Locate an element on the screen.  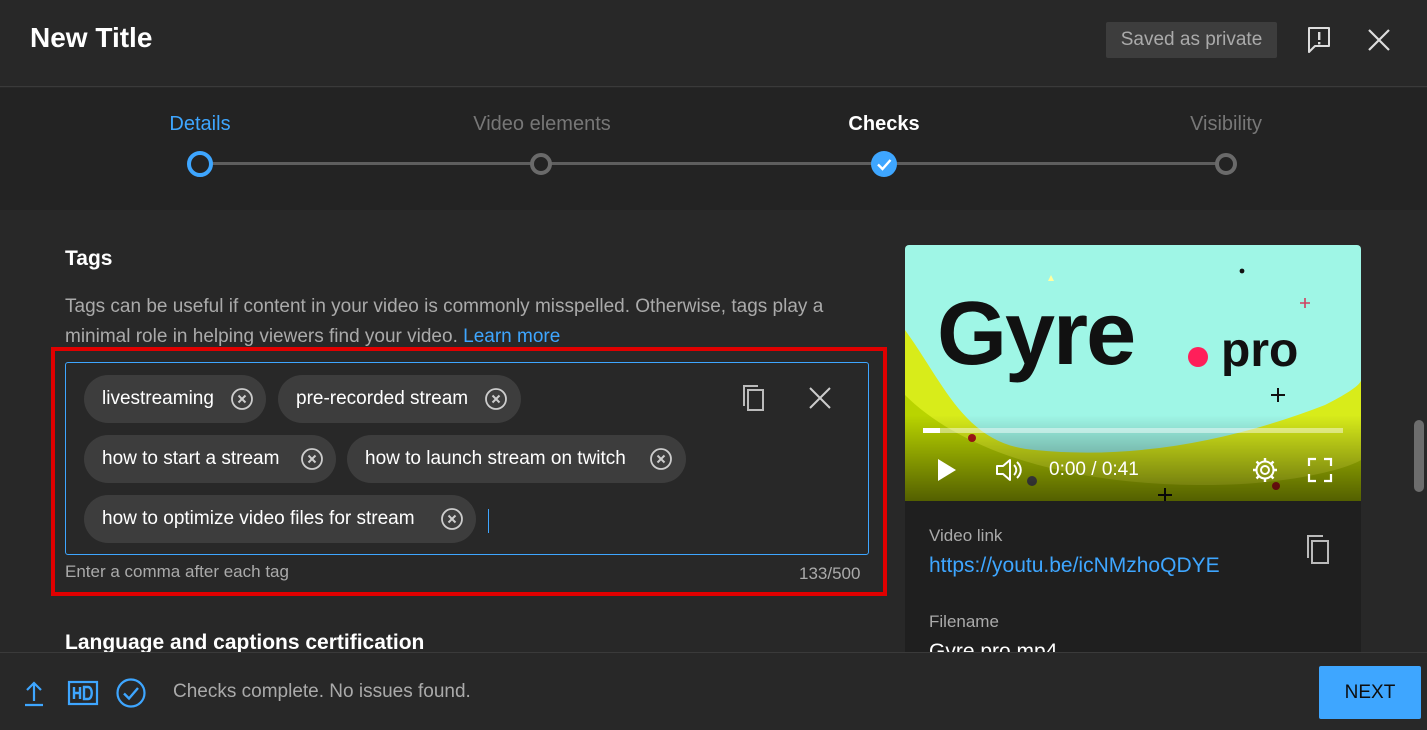
page-title: New Title is located at coordinates (91, 37).